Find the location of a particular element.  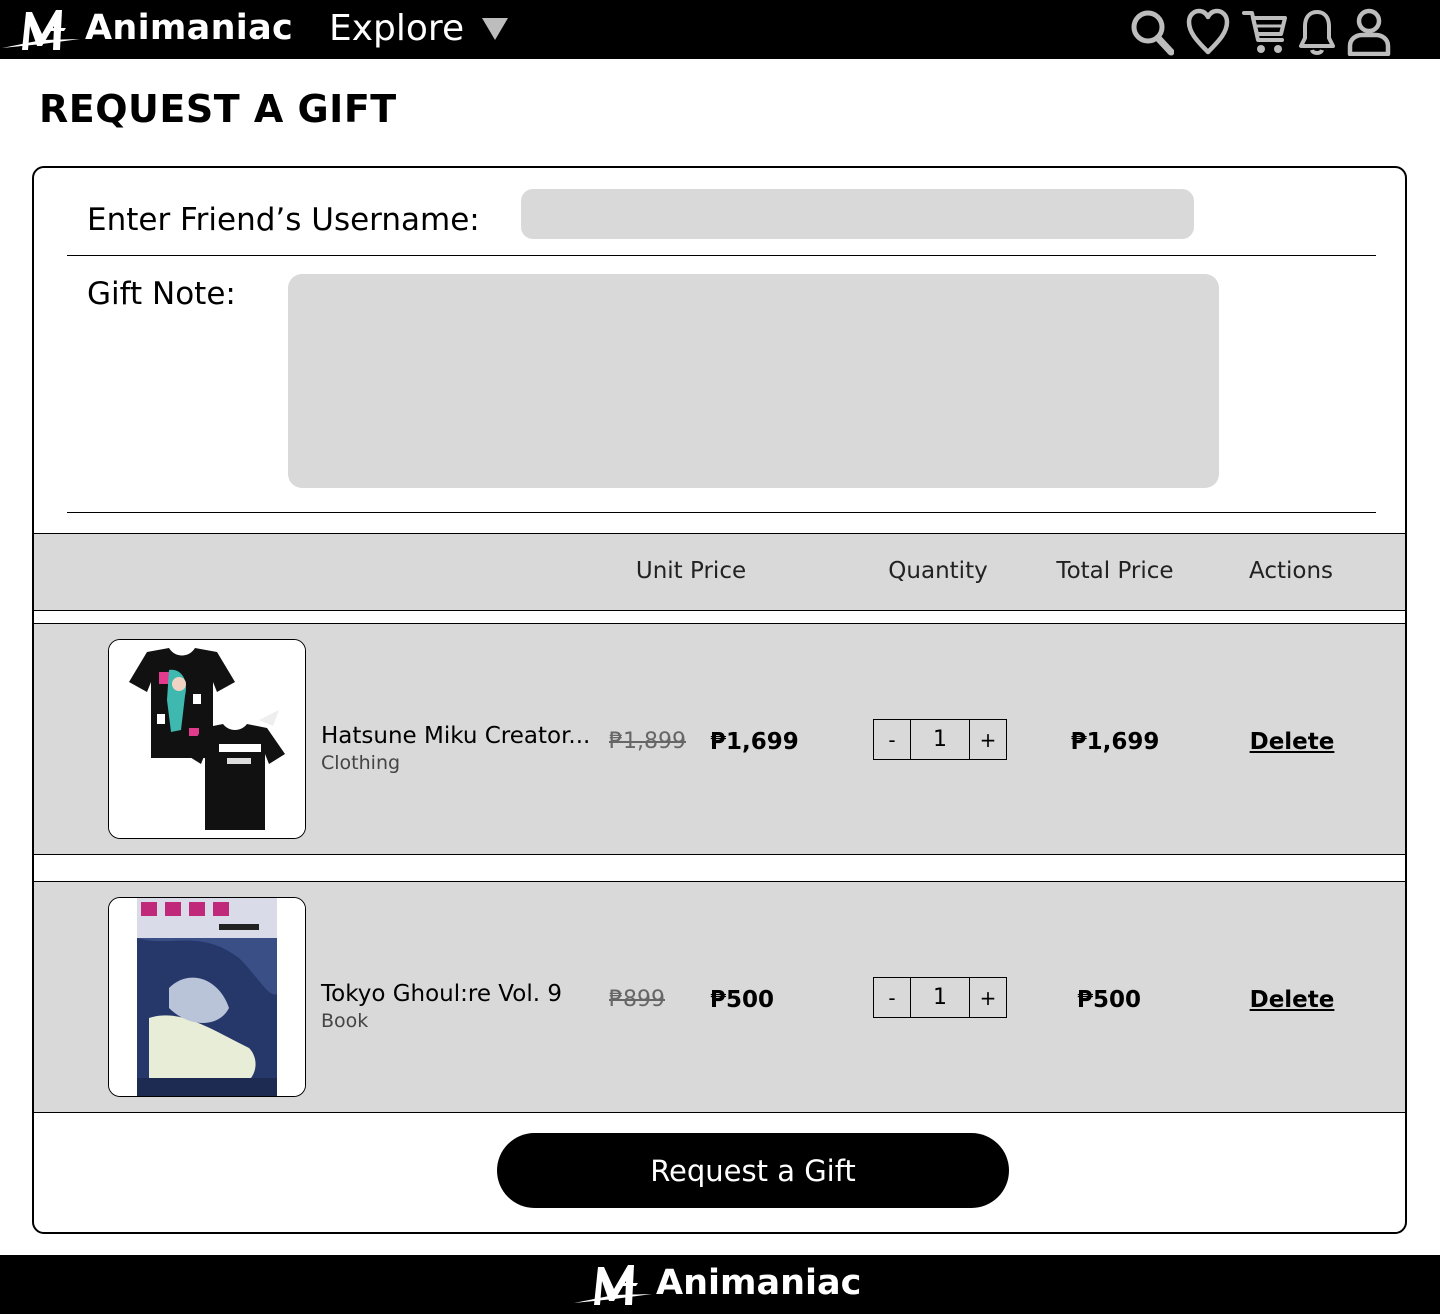

header-total-price: Total Price is located at coordinates (1115, 571).